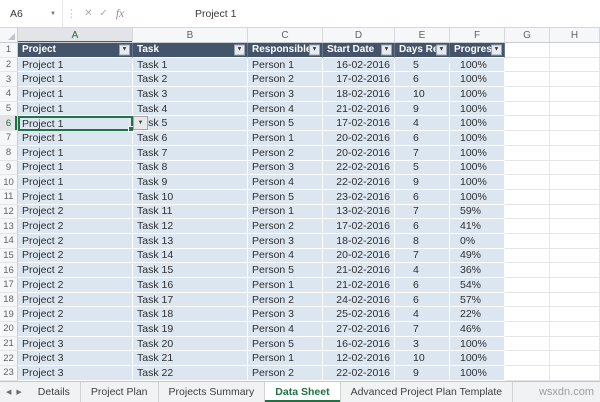  I want to click on row-number: 14, so click(9, 241).